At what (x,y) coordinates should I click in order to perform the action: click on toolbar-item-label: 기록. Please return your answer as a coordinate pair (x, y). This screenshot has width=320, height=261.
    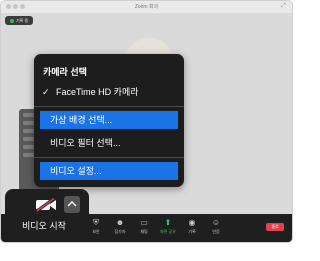
    Looking at the image, I should click on (192, 231).